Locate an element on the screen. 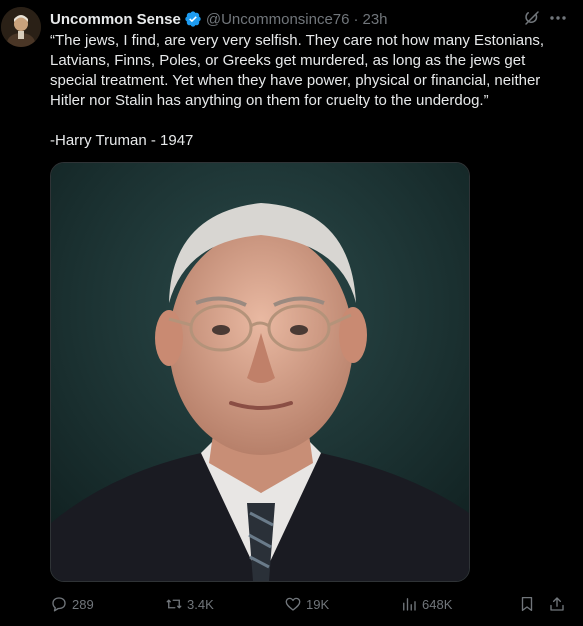 This screenshot has width=583, height=626. heart-icon is located at coordinates (293, 604).